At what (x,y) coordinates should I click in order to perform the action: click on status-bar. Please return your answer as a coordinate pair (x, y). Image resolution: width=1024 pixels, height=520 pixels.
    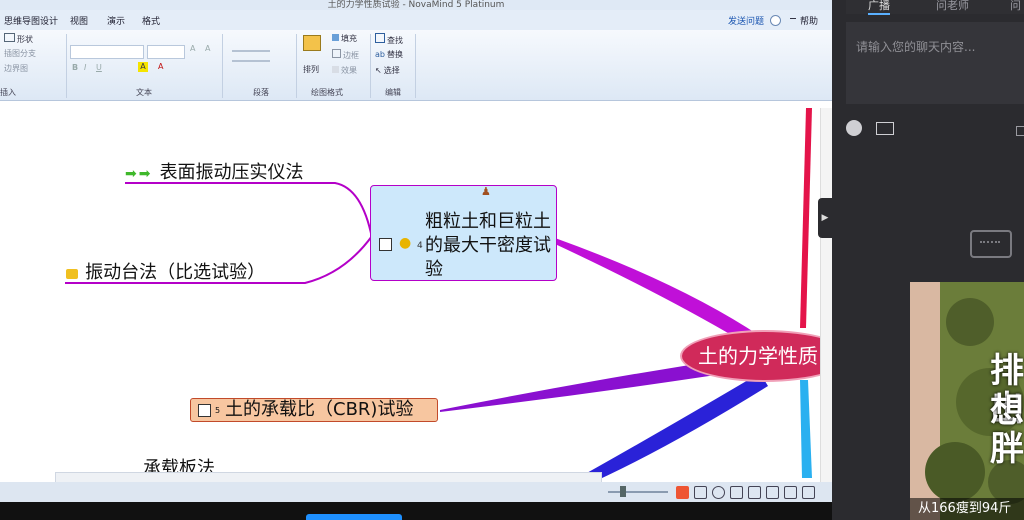
    Looking at the image, I should click on (416, 492).